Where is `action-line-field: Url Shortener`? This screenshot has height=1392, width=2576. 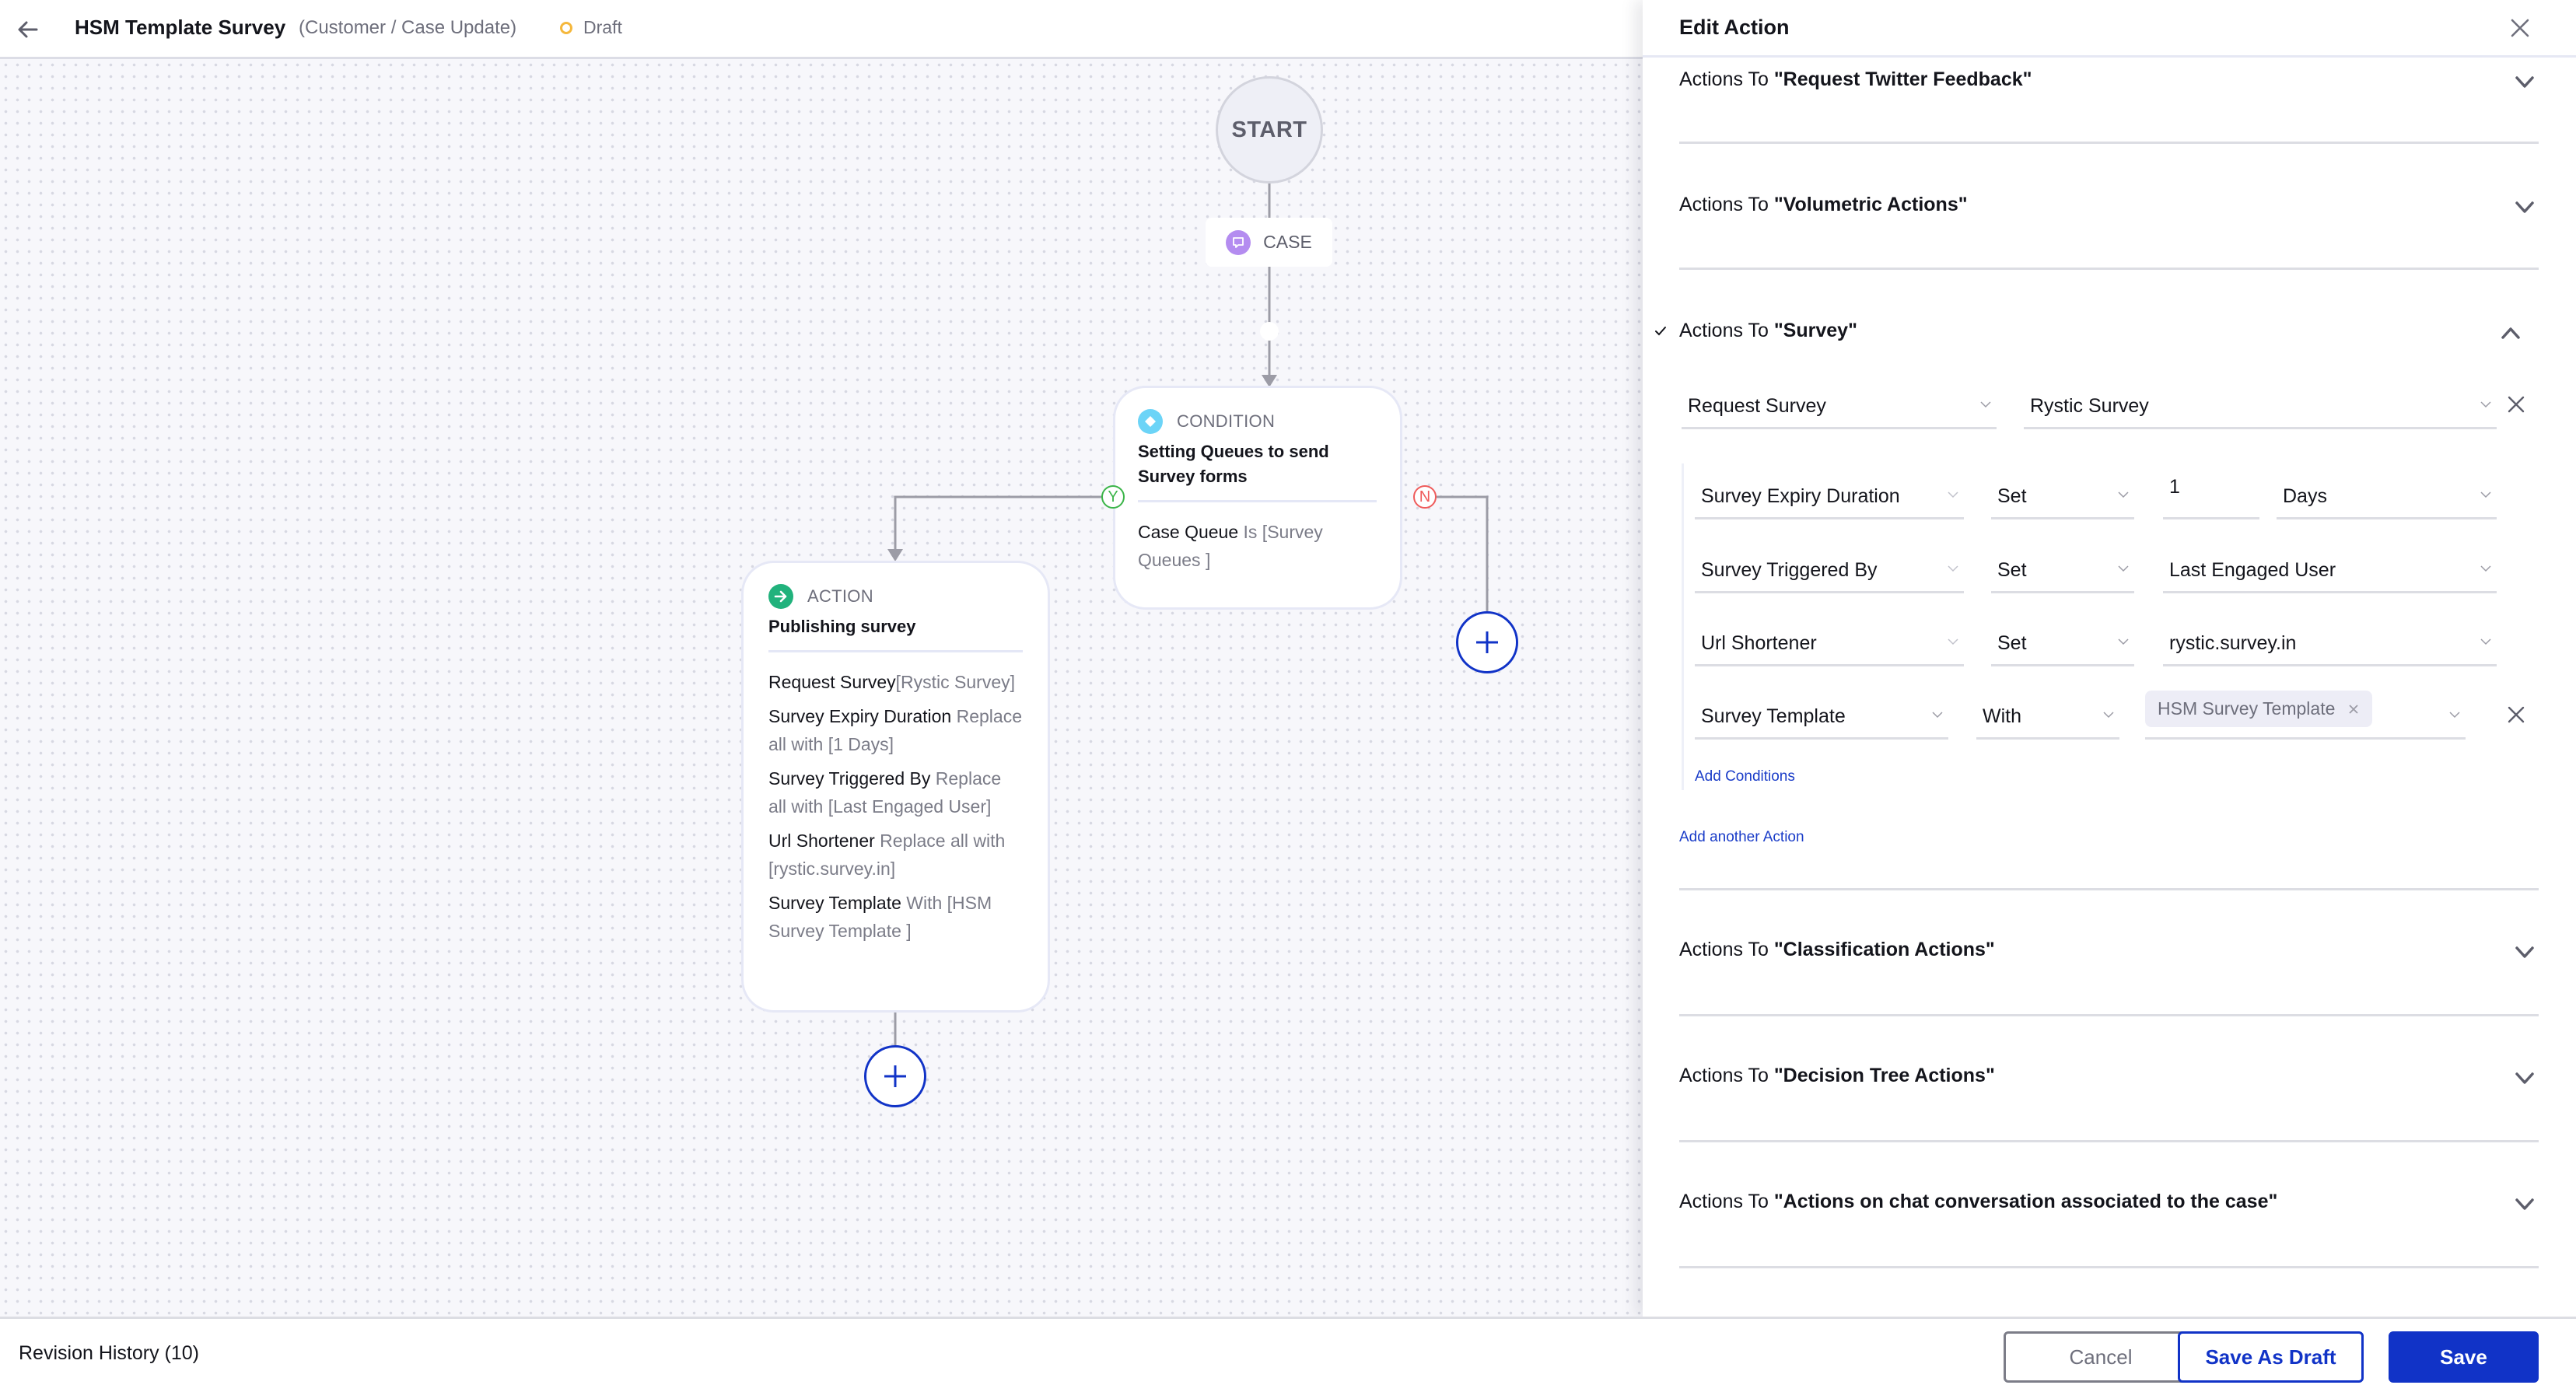
action-line-field: Url Shortener is located at coordinates (822, 841).